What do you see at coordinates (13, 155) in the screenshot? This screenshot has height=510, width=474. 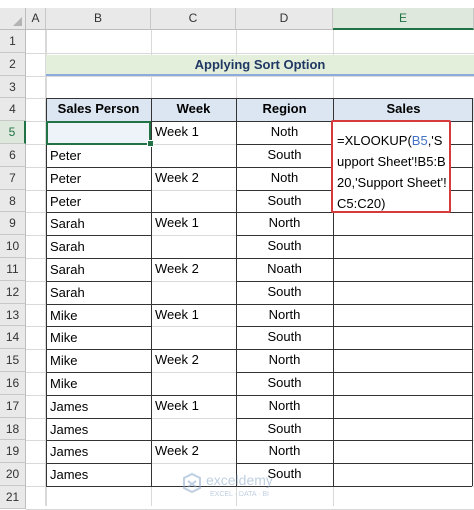 I see `row-header-6: 6` at bounding box center [13, 155].